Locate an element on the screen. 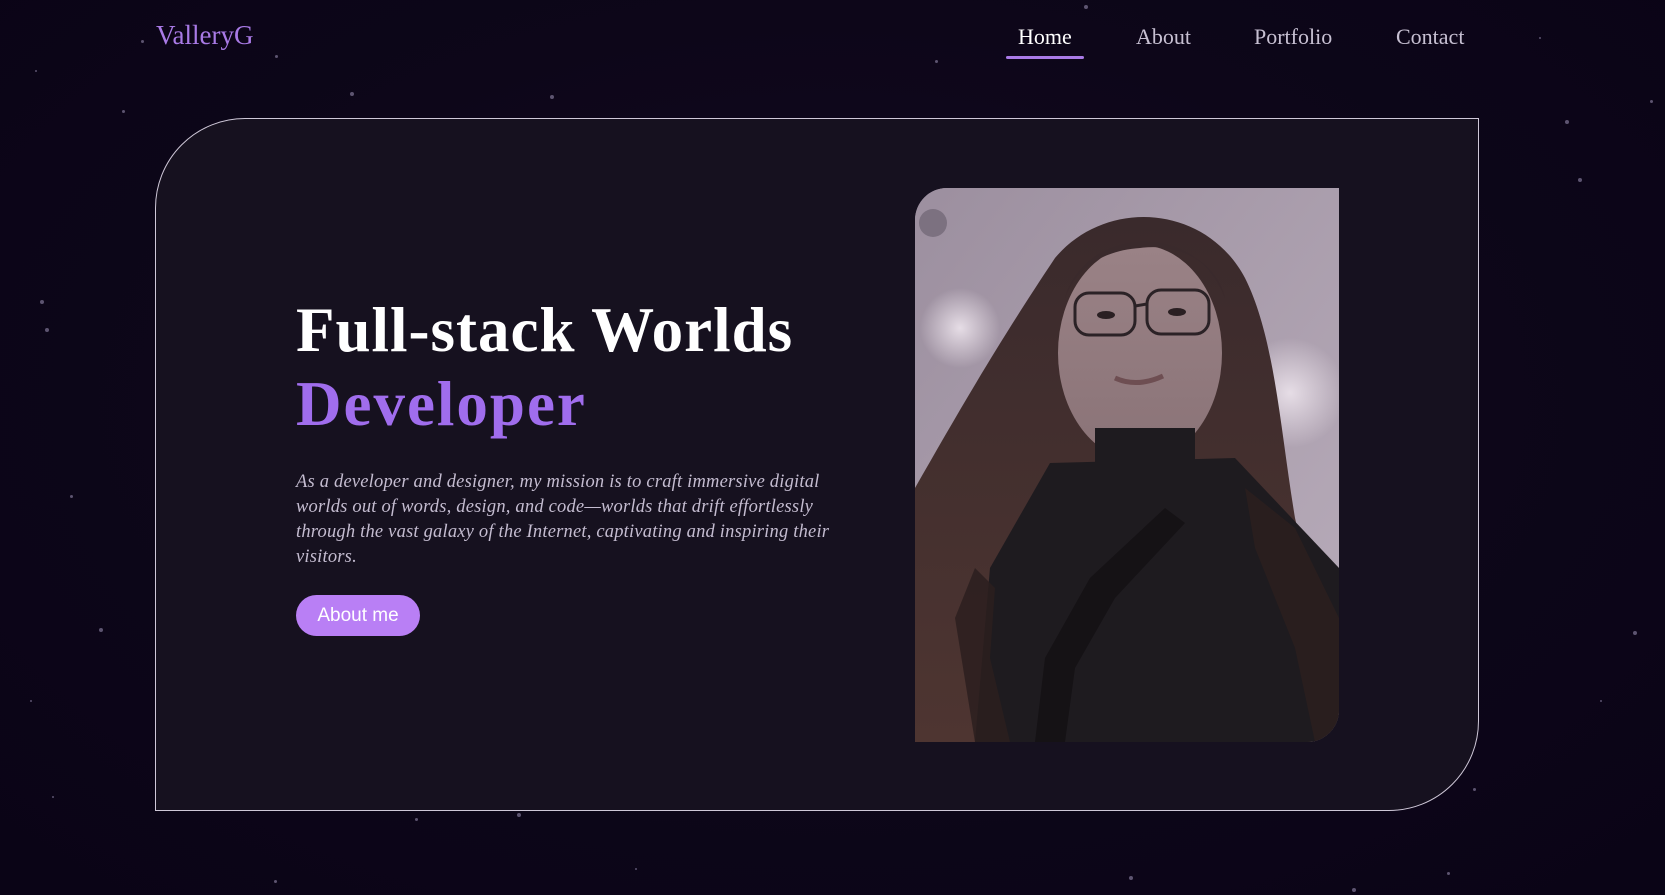  hero-title: Full-stack Worlds Developer is located at coordinates (544, 367).